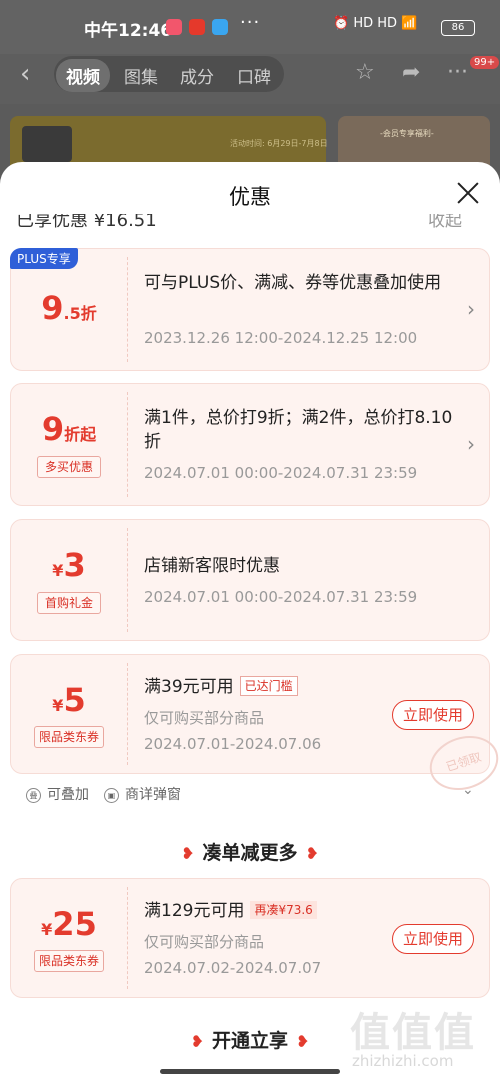 The image size is (500, 1083). What do you see at coordinates (250, 795) in the screenshot?
I see `feature-row: 叠可叠加 ▣ 商详弹窗 ⌄` at bounding box center [250, 795].